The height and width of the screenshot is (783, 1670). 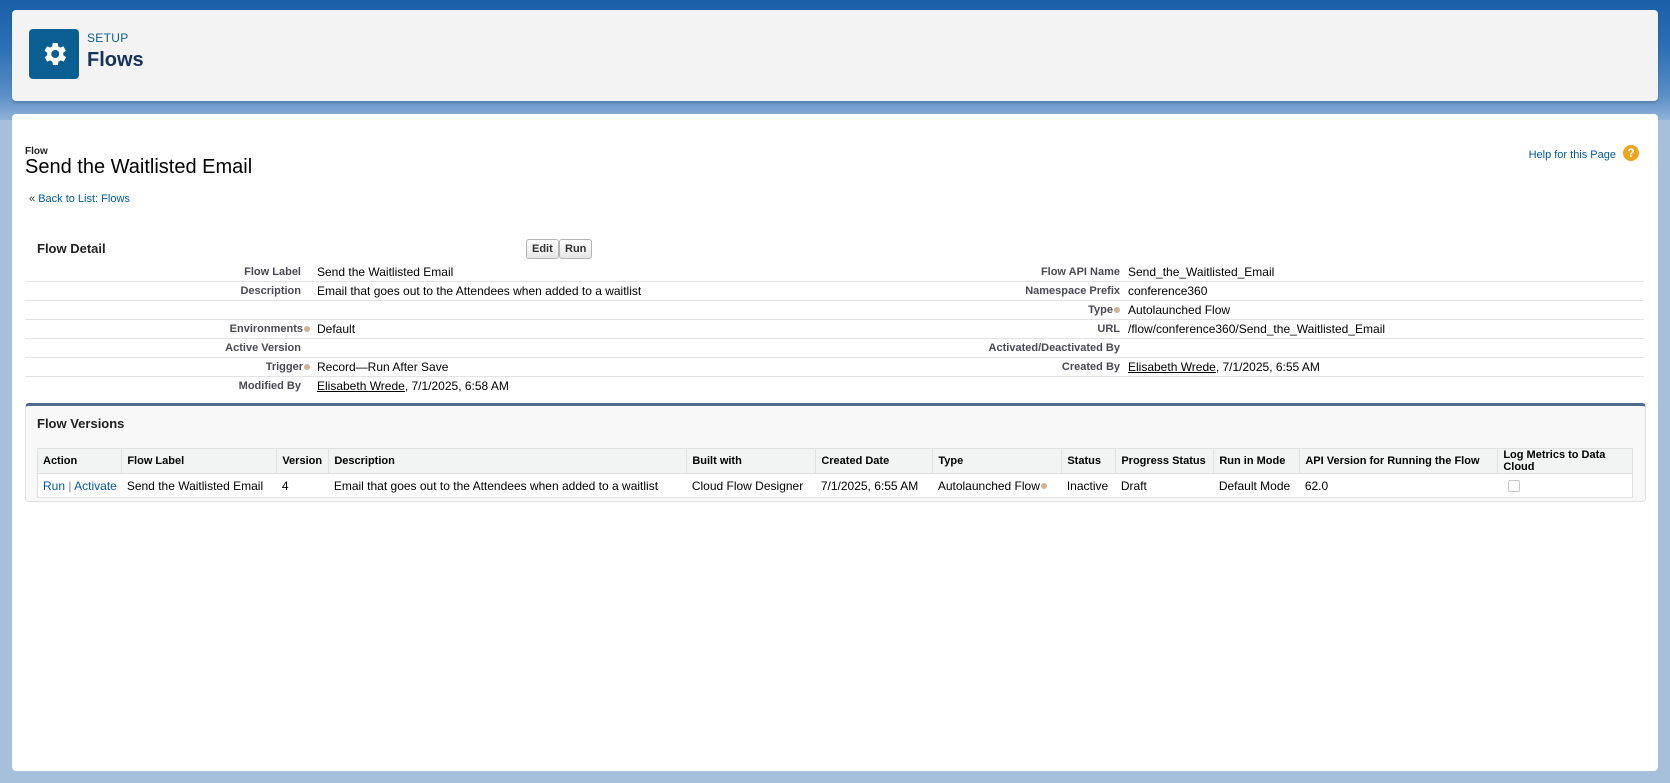 What do you see at coordinates (1316, 485) in the screenshot?
I see `api-version-cell: 62.0` at bounding box center [1316, 485].